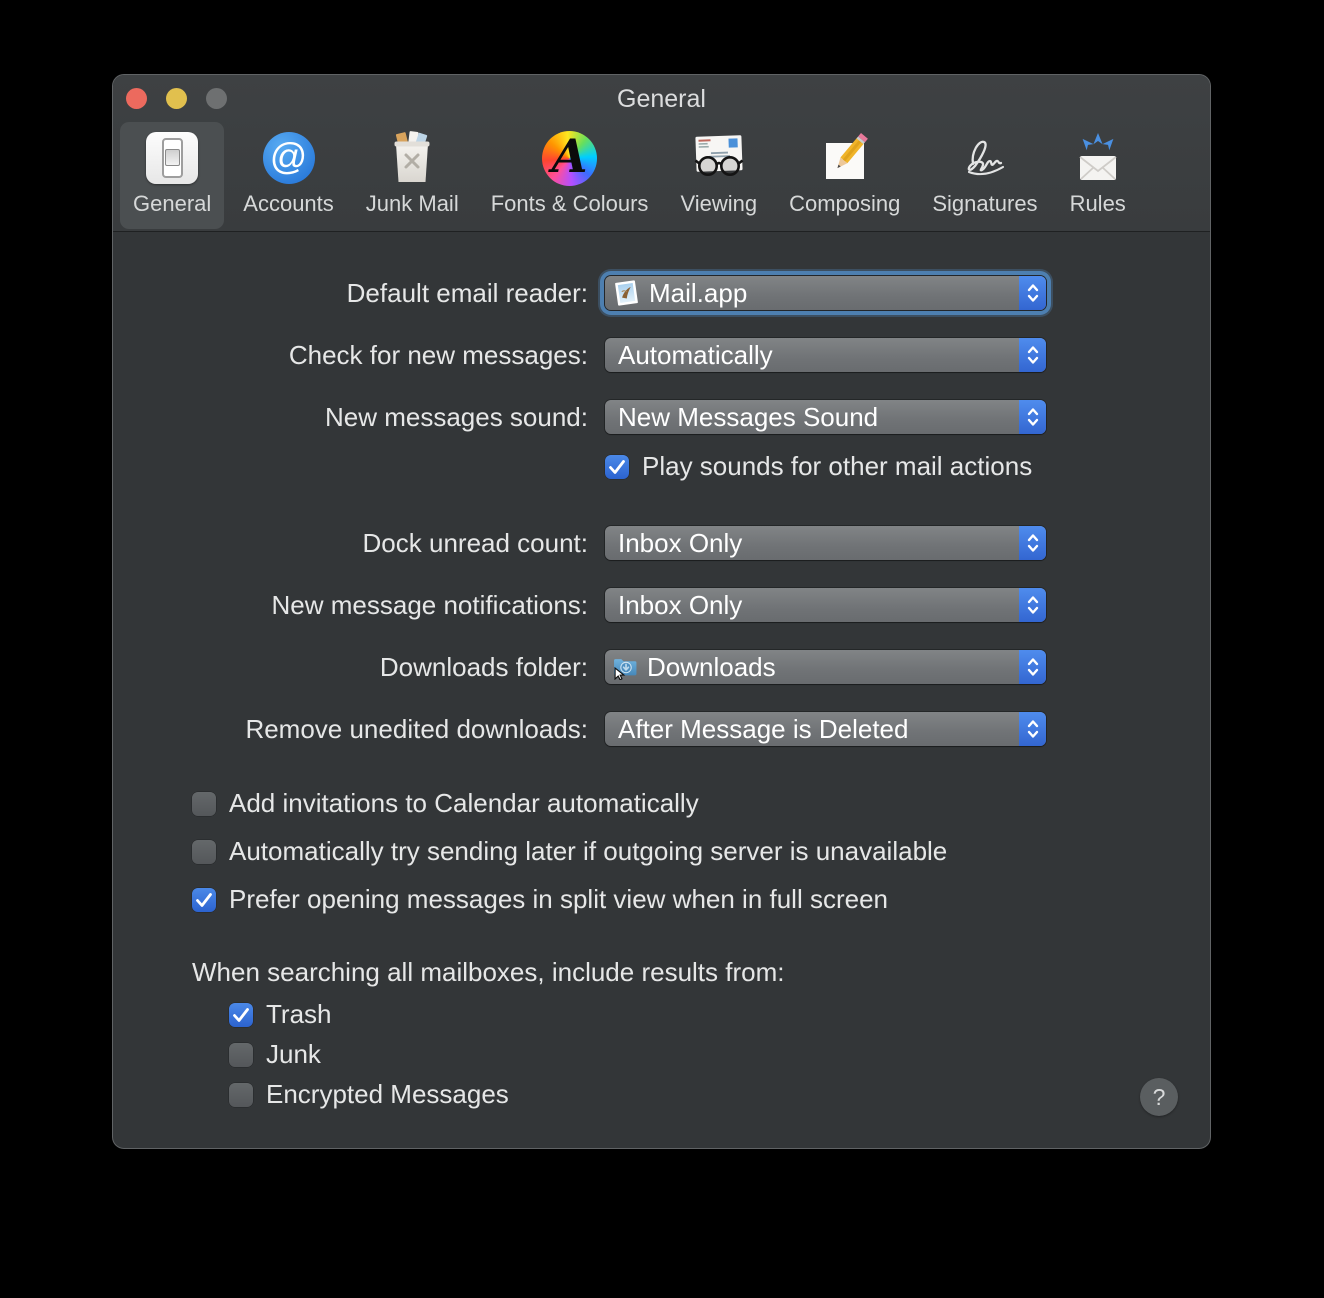 This screenshot has height=1298, width=1324. What do you see at coordinates (456, 417) in the screenshot?
I see `new-messages-sound-label: New messages sound:` at bounding box center [456, 417].